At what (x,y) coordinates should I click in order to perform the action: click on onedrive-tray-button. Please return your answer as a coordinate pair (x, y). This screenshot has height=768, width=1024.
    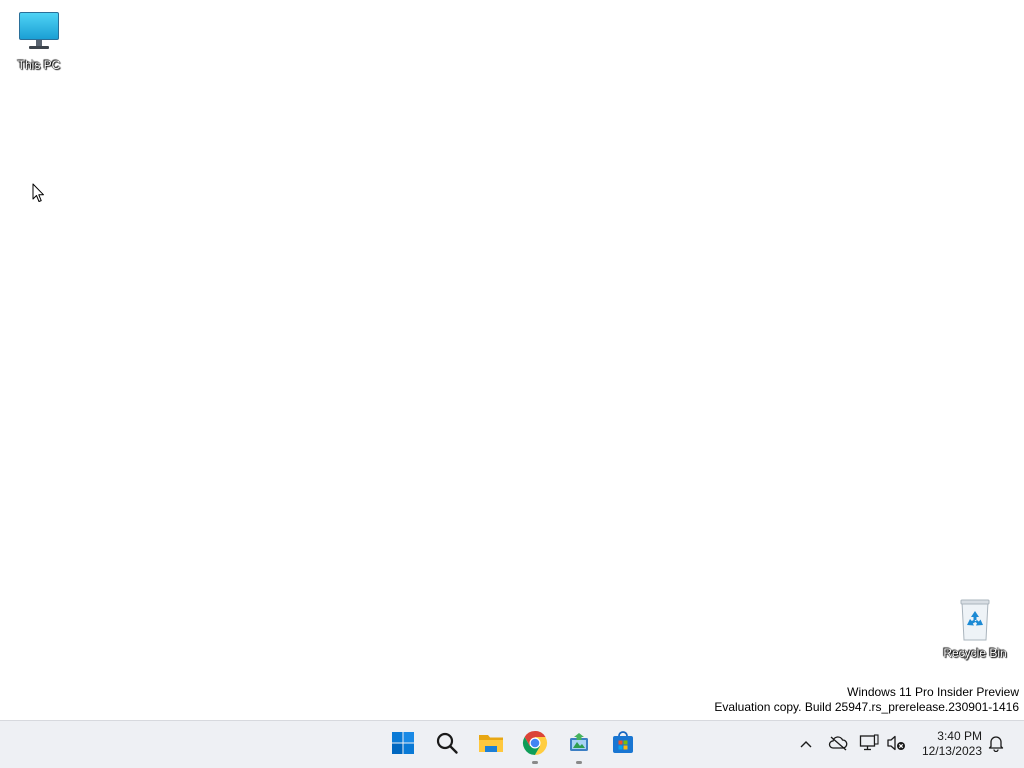
    Looking at the image, I should click on (838, 745).